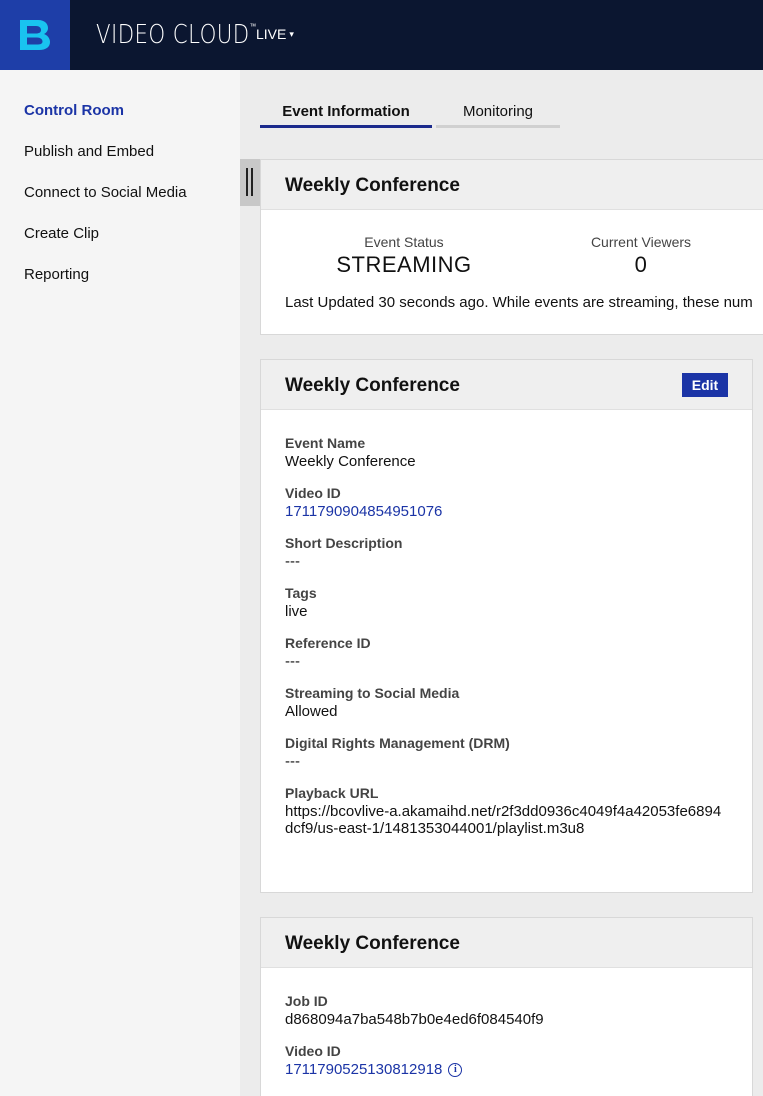 This screenshot has height=1096, width=763. I want to click on tab-monitoring: Monitoring, so click(498, 111).